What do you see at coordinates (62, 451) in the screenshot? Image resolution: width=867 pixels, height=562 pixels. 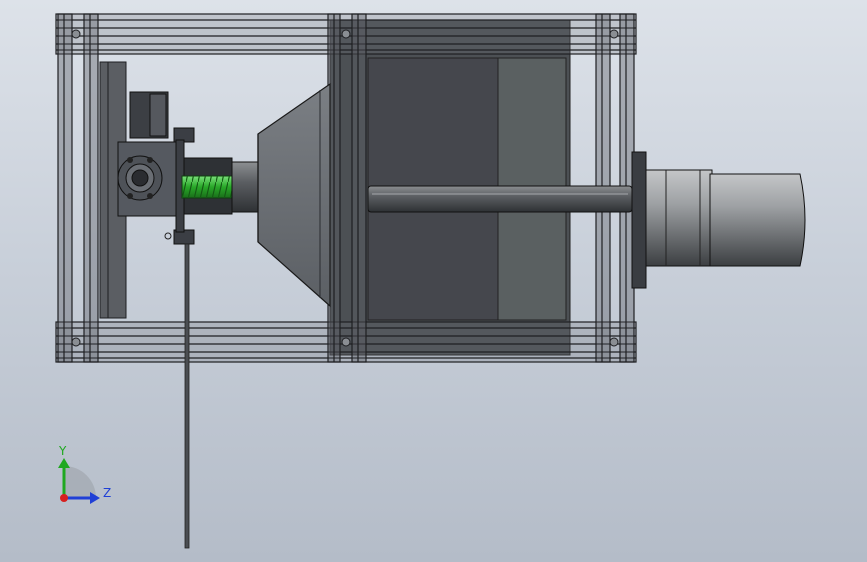 I see `y-axis-label: Y` at bounding box center [62, 451].